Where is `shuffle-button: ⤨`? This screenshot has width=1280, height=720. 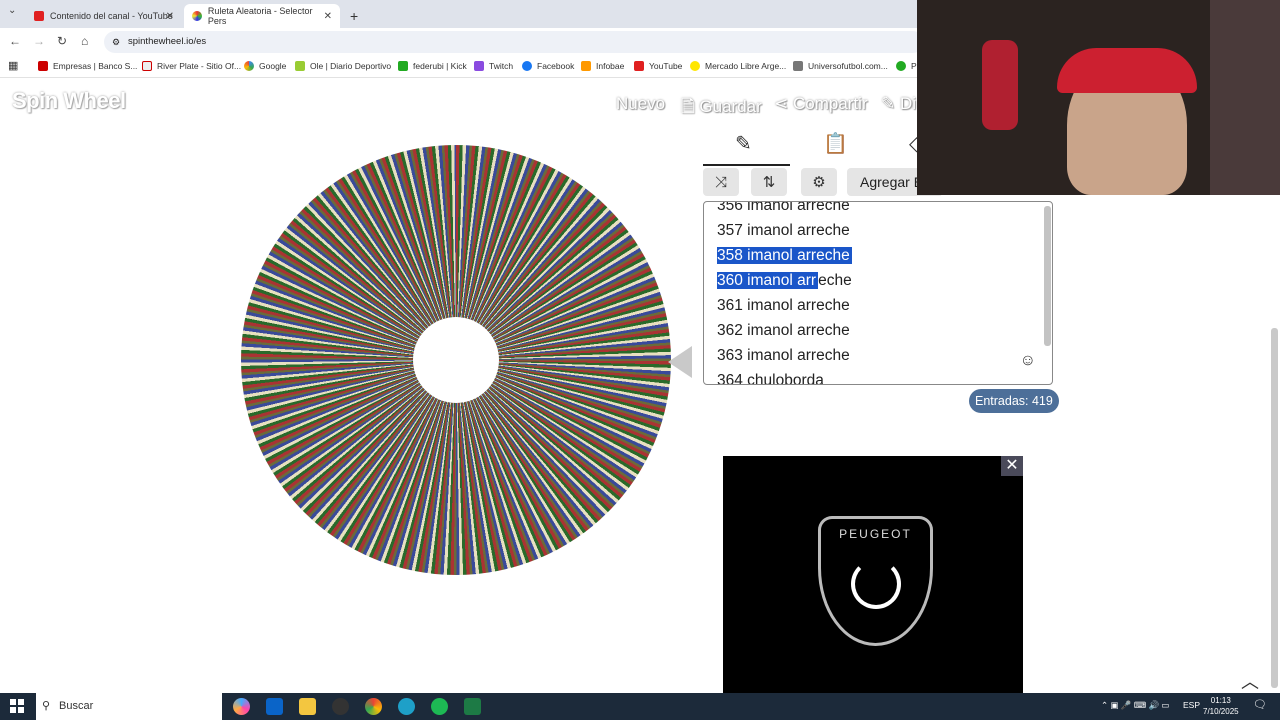 shuffle-button: ⤨ is located at coordinates (721, 182).